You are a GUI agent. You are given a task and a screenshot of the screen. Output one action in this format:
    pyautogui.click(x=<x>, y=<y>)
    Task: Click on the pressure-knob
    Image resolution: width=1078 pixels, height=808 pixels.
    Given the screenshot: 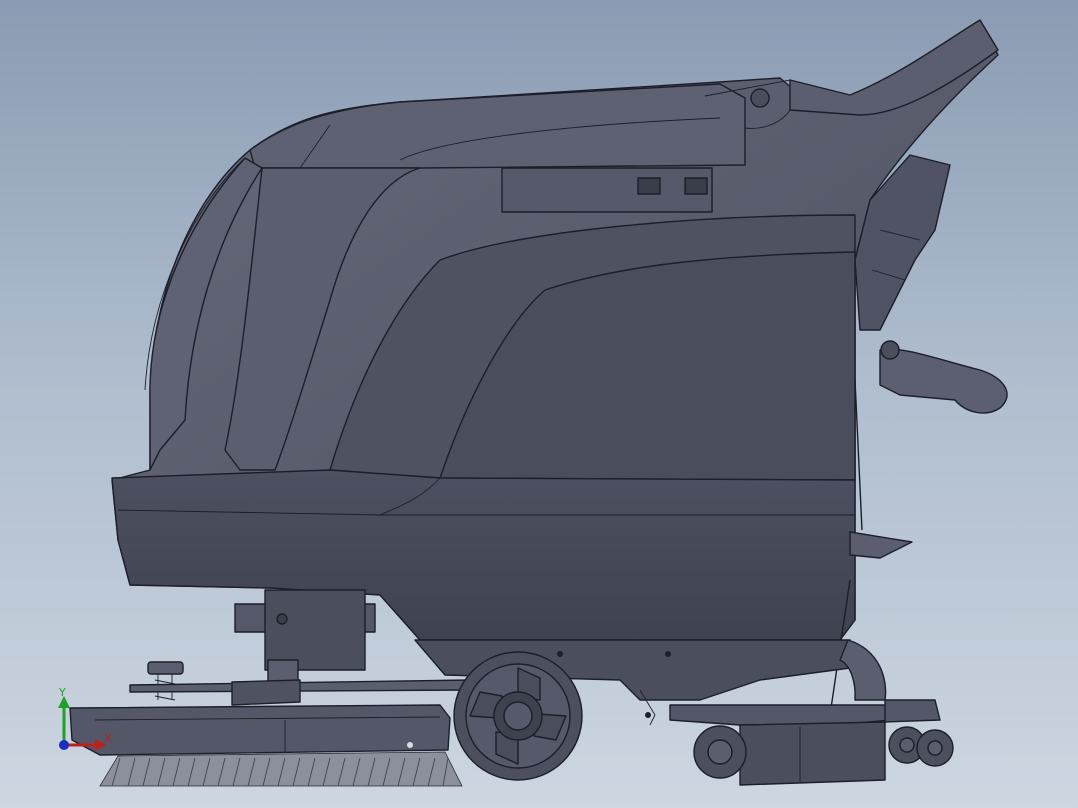 What is the action you would take?
    pyautogui.click(x=165, y=668)
    